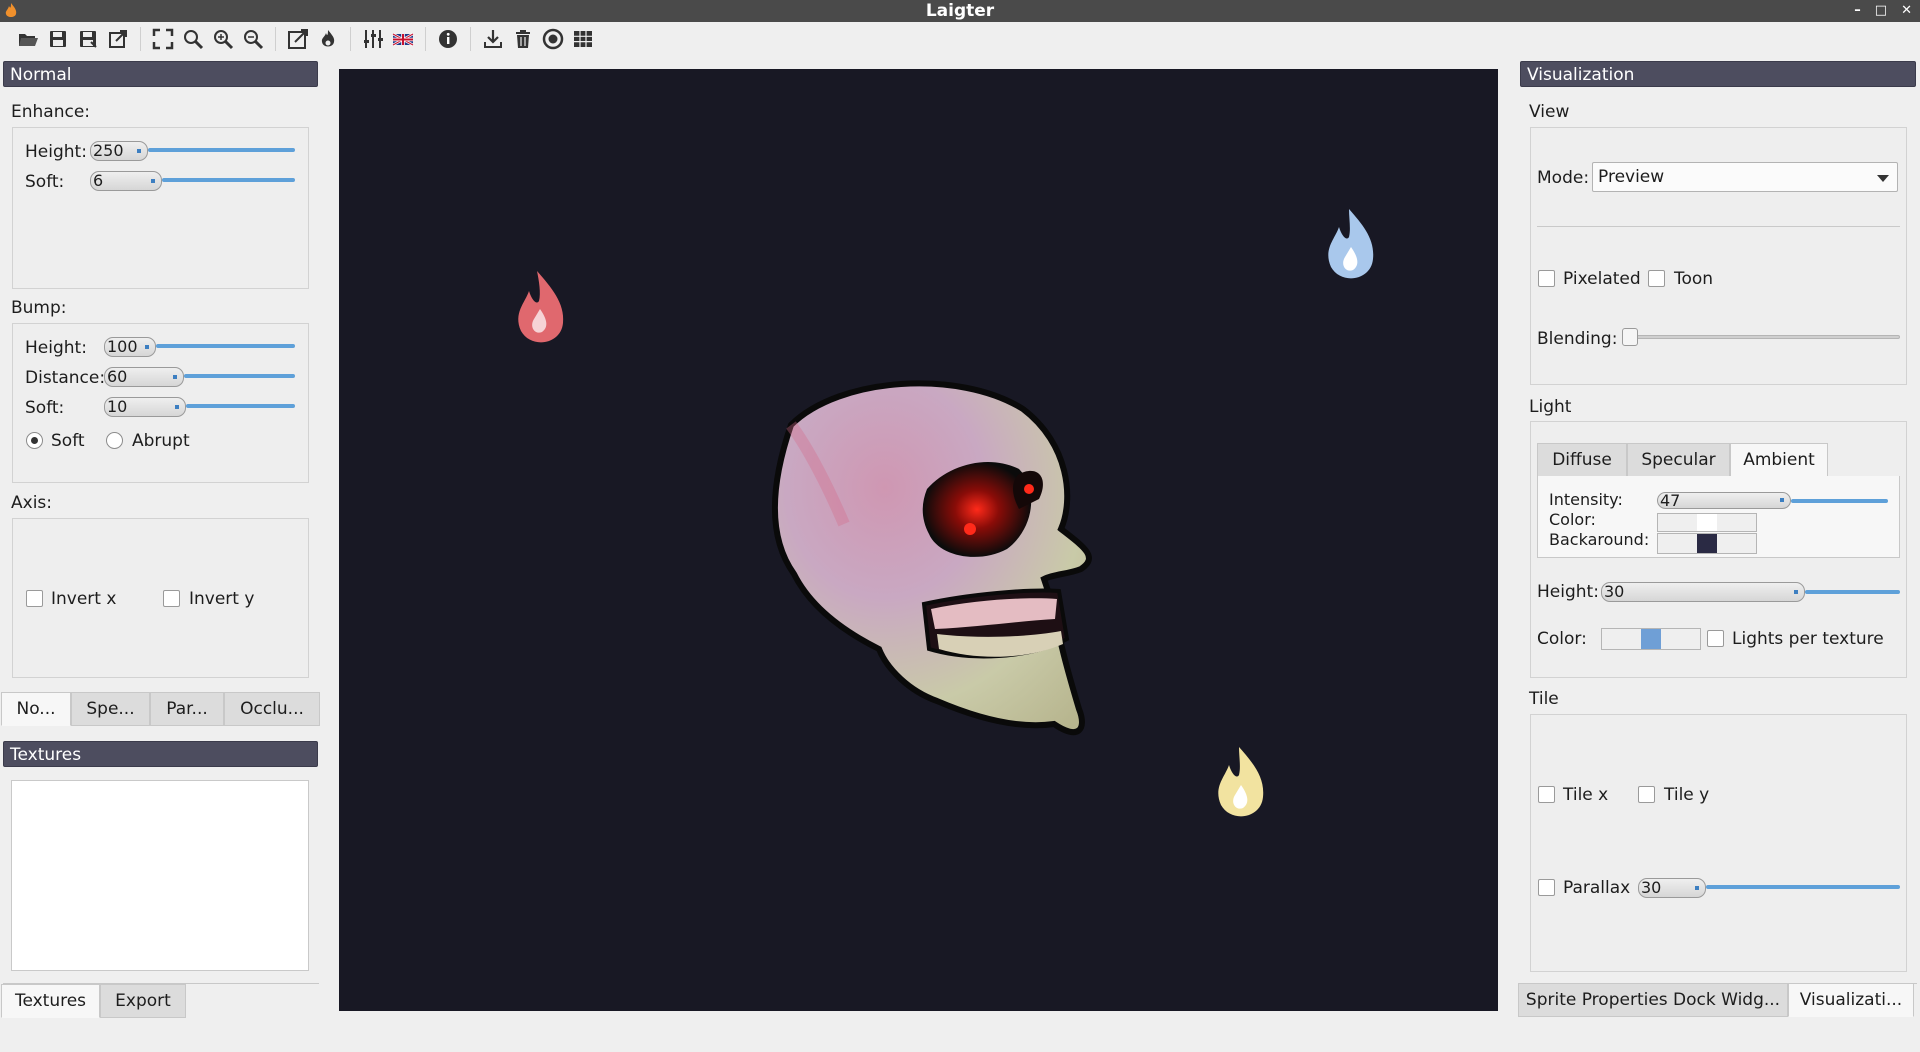  I want to click on bump-distance-value: 60, so click(117, 376).